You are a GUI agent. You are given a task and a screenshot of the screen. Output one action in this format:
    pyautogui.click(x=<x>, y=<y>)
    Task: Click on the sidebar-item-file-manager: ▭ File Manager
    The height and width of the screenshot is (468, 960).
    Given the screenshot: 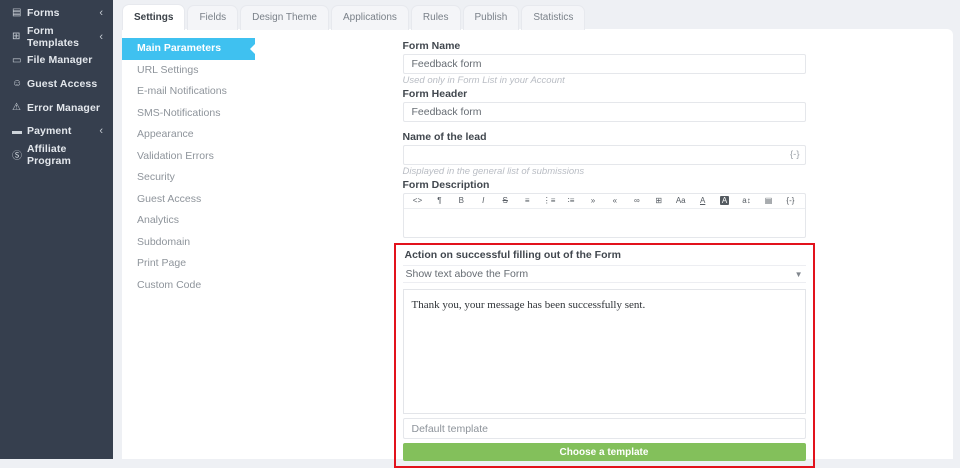 What is the action you would take?
    pyautogui.click(x=56, y=60)
    